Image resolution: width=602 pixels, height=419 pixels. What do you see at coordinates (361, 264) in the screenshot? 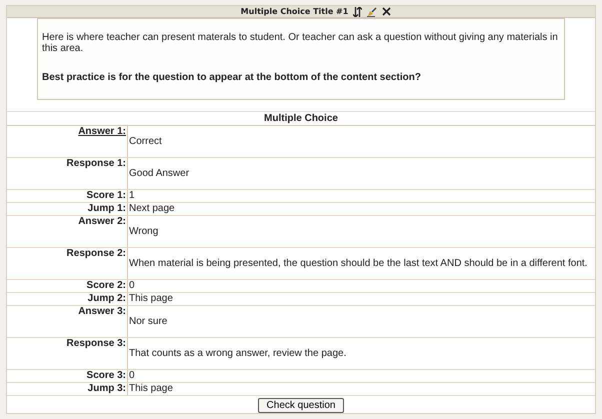
I see `field-value: When material is being presented, the question should be the last text AND should be in a different font.` at bounding box center [361, 264].